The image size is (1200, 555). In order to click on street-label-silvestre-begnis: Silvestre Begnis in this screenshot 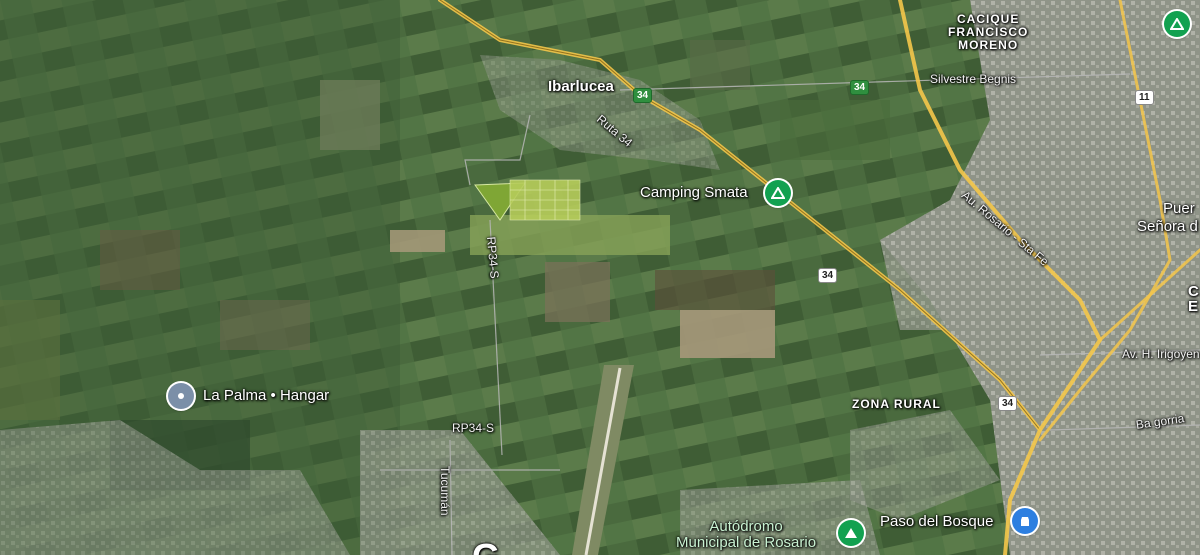, I will do `click(973, 79)`.